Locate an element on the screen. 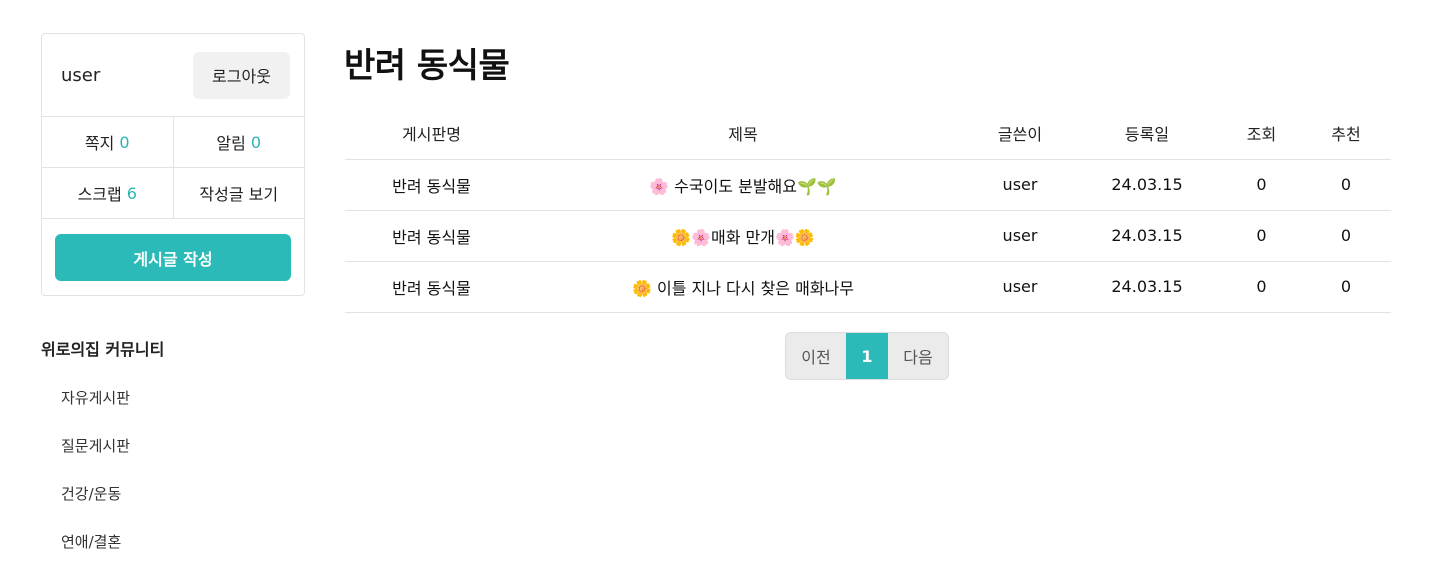  col-header-date: 등록일 is located at coordinates (1147, 134).